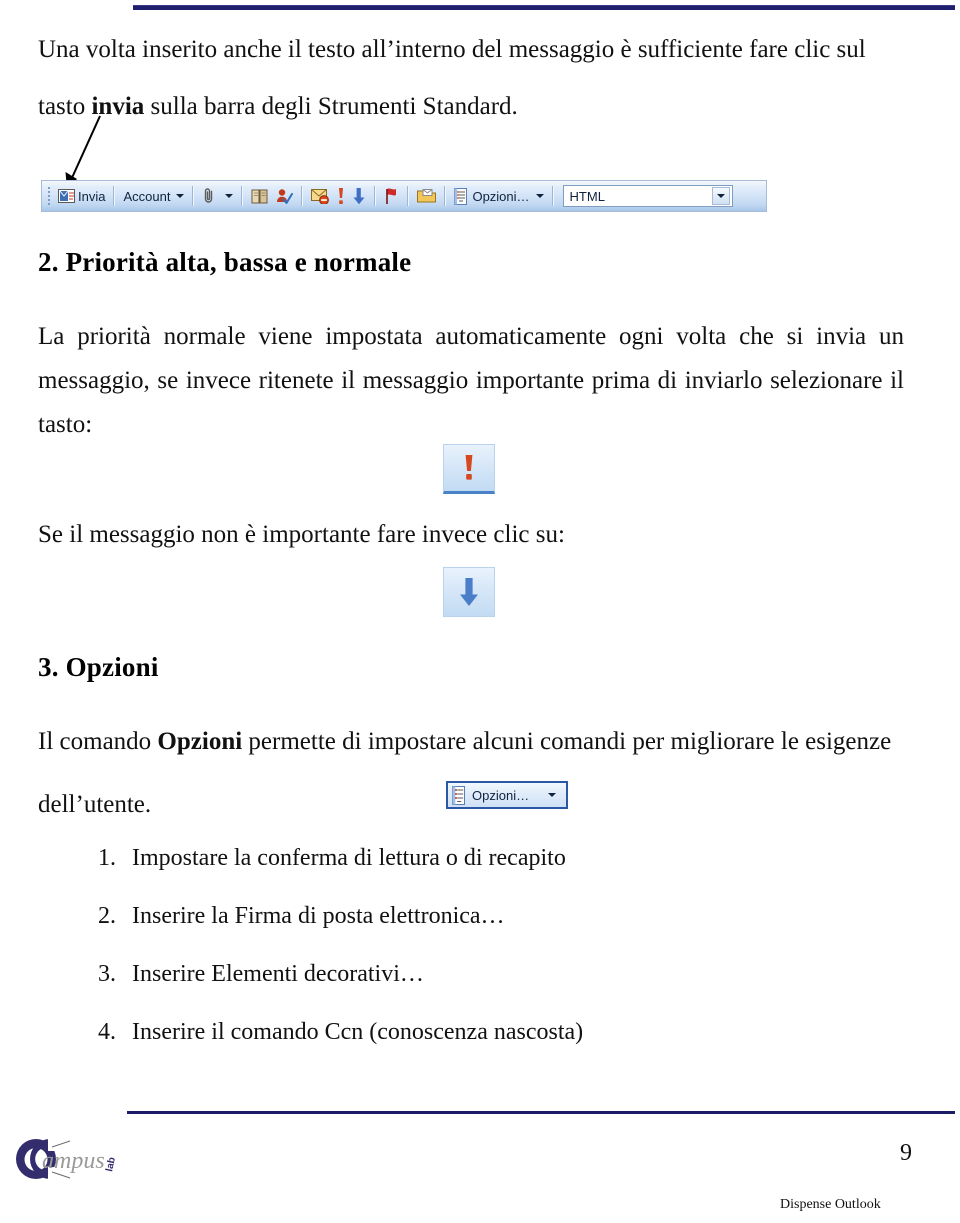 This screenshot has width=960, height=1223. What do you see at coordinates (200, 741) in the screenshot?
I see `section-3-bold: Opzioni` at bounding box center [200, 741].